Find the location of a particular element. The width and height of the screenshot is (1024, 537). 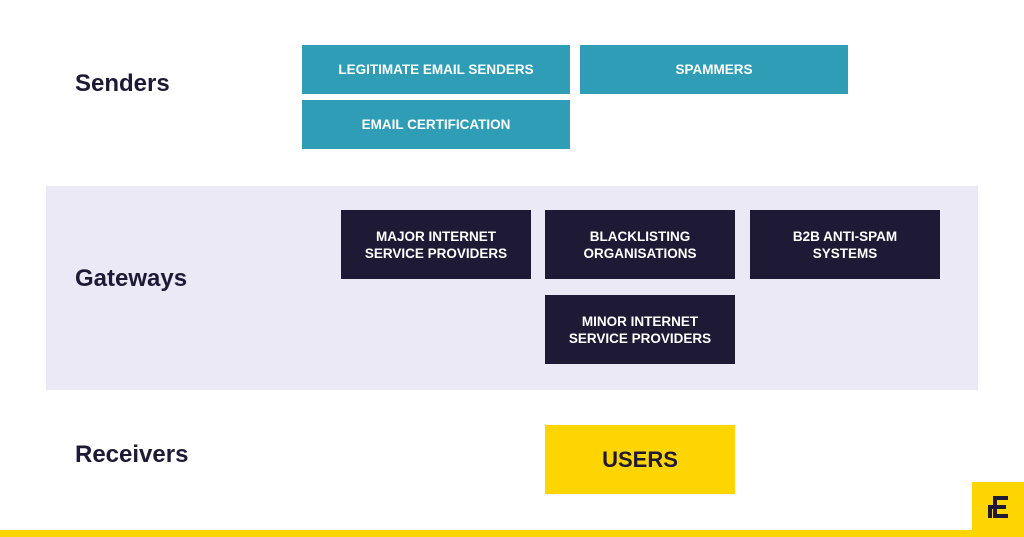

brand-e-logo-icon is located at coordinates (998, 507).